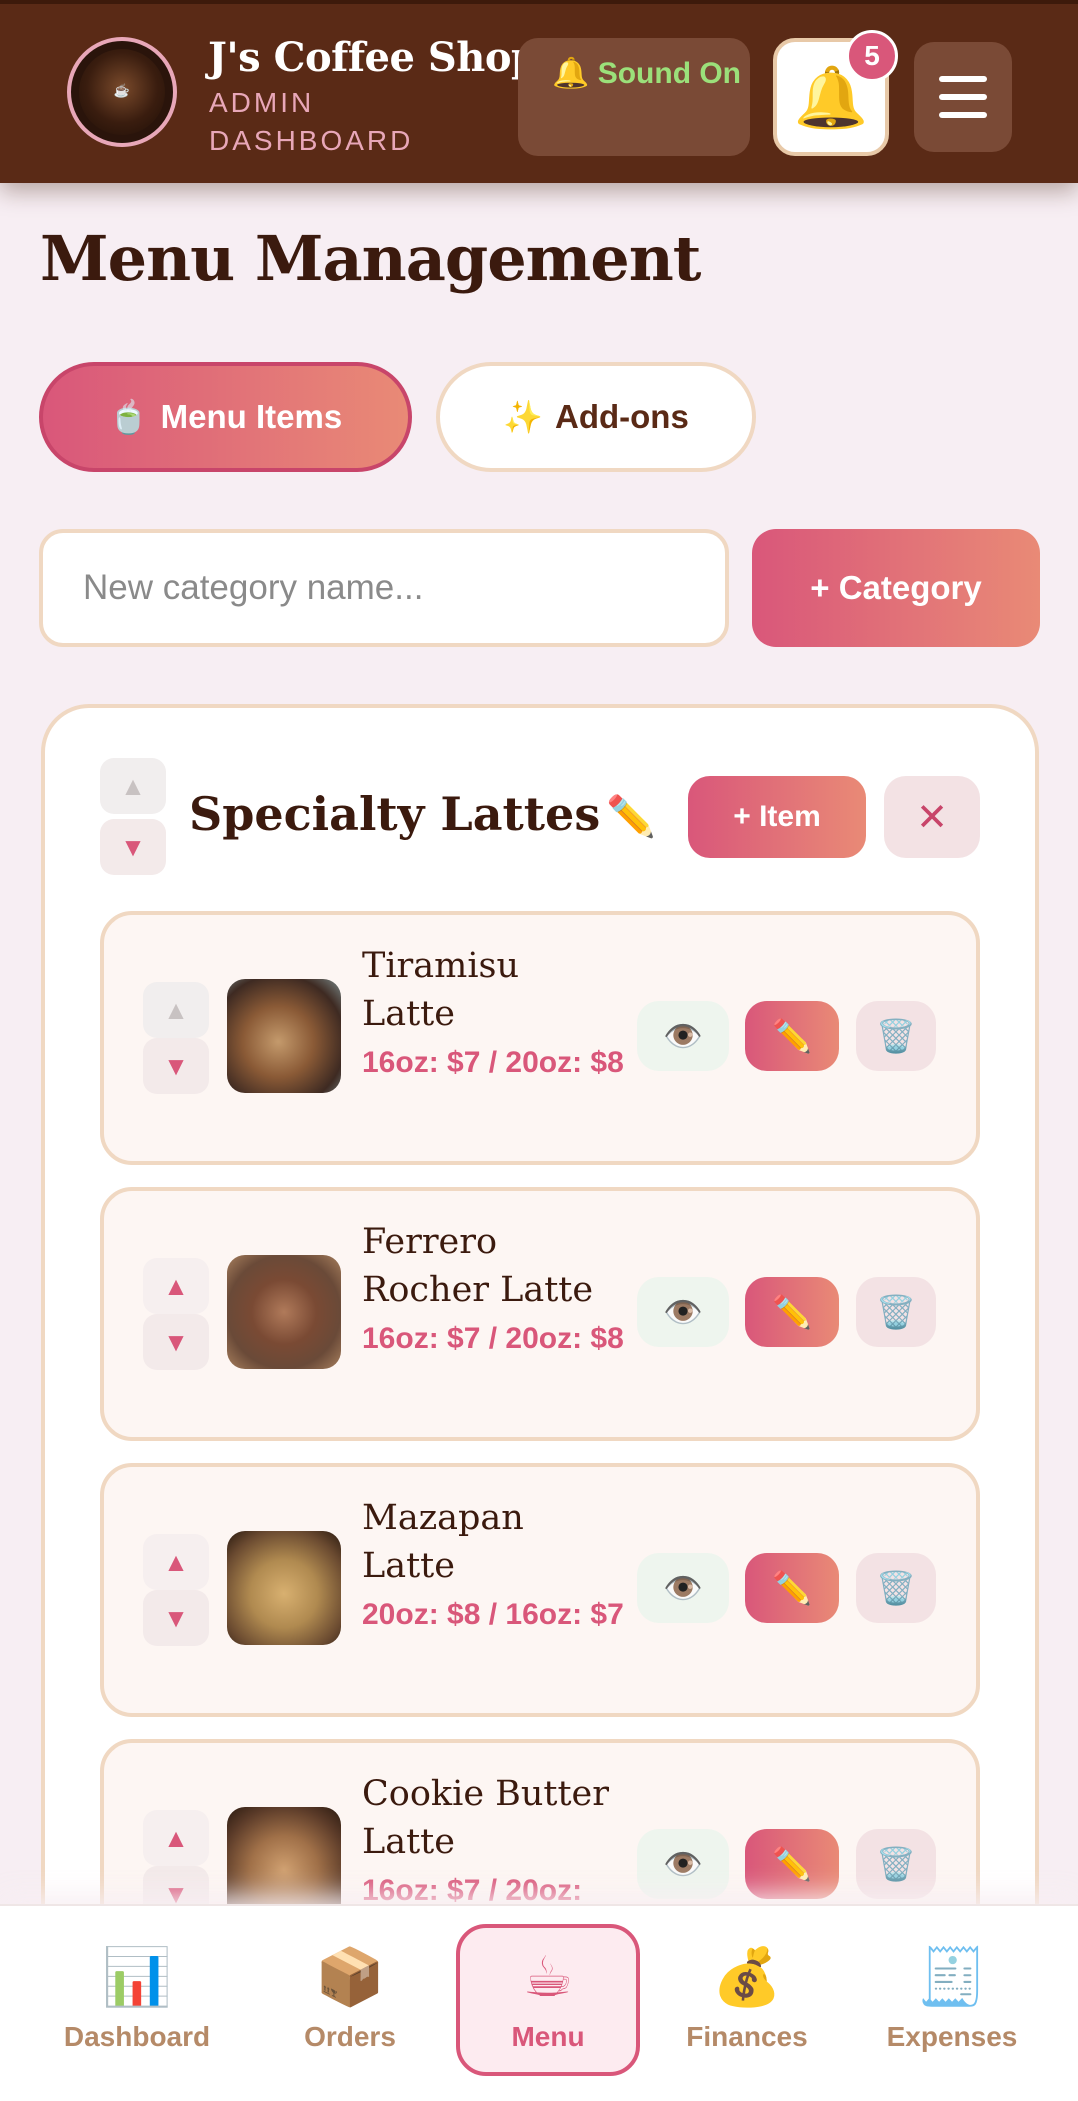  I want to click on sound-toggle-label: Sound On, so click(669, 73).